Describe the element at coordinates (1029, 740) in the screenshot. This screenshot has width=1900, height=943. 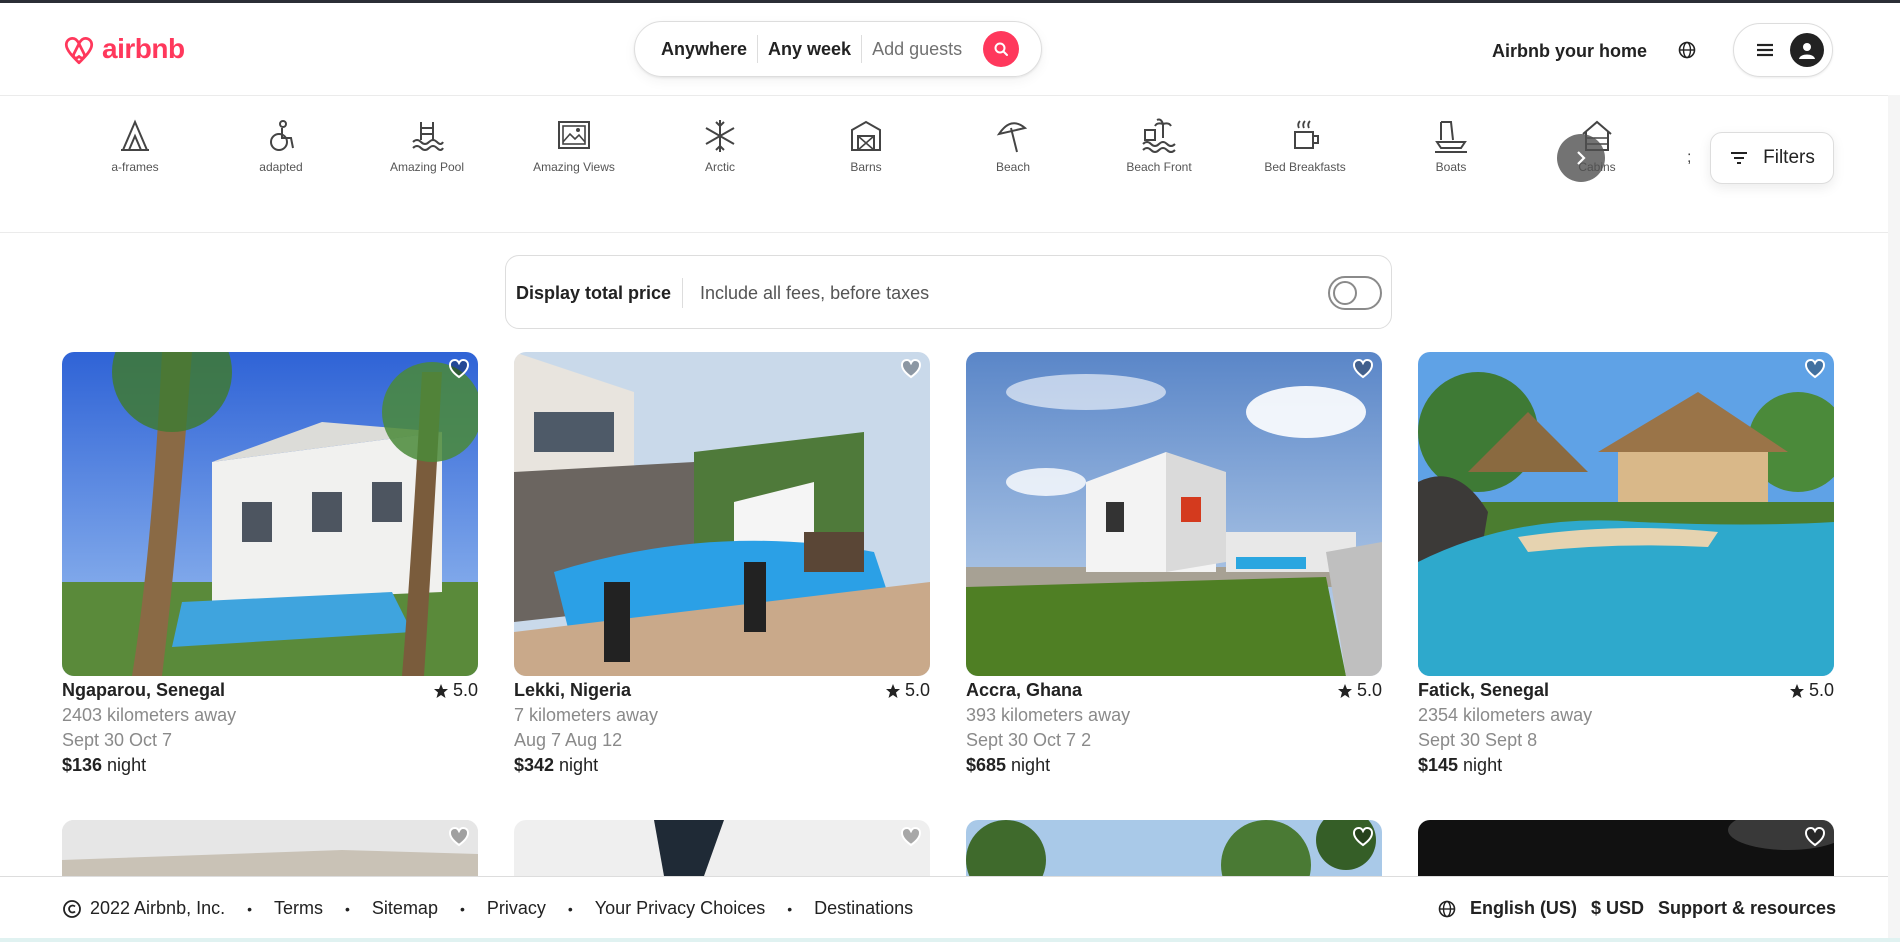
I see `listing-dates: Sept 30 Oct 7 2` at that location.